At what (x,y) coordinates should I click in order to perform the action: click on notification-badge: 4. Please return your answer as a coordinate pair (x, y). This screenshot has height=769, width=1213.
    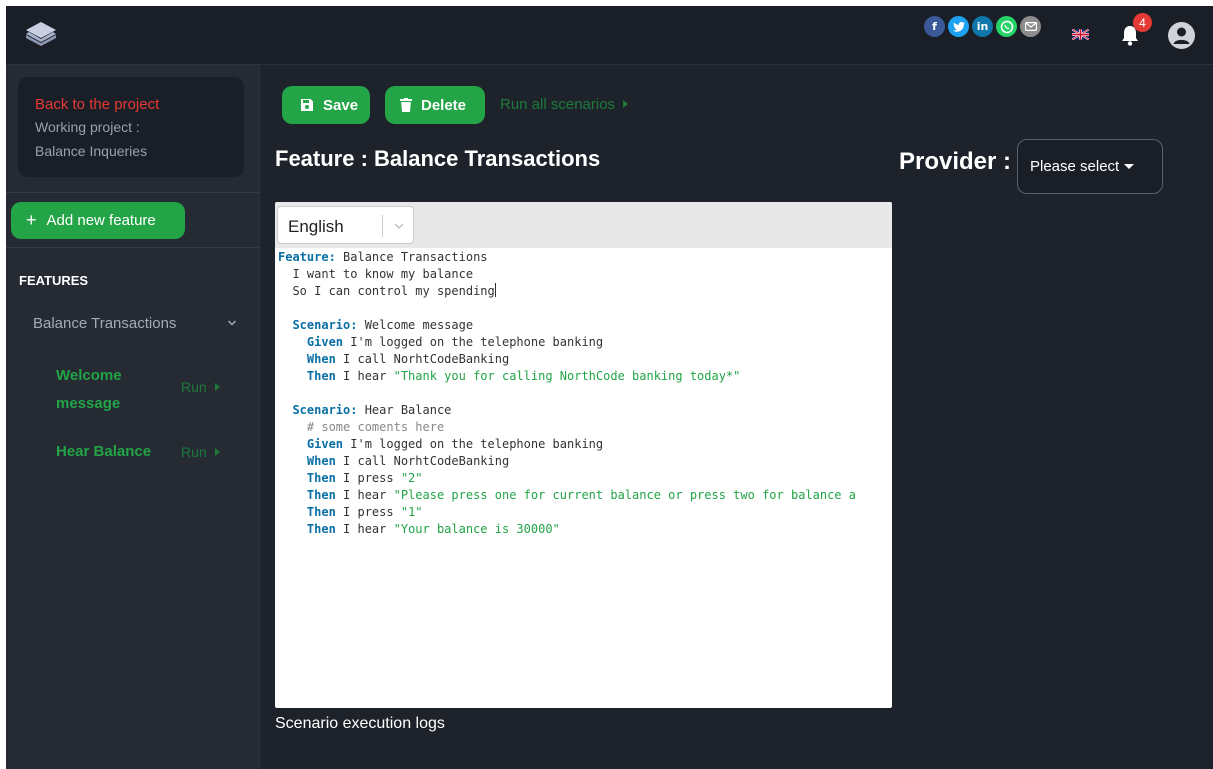
    Looking at the image, I should click on (1142, 22).